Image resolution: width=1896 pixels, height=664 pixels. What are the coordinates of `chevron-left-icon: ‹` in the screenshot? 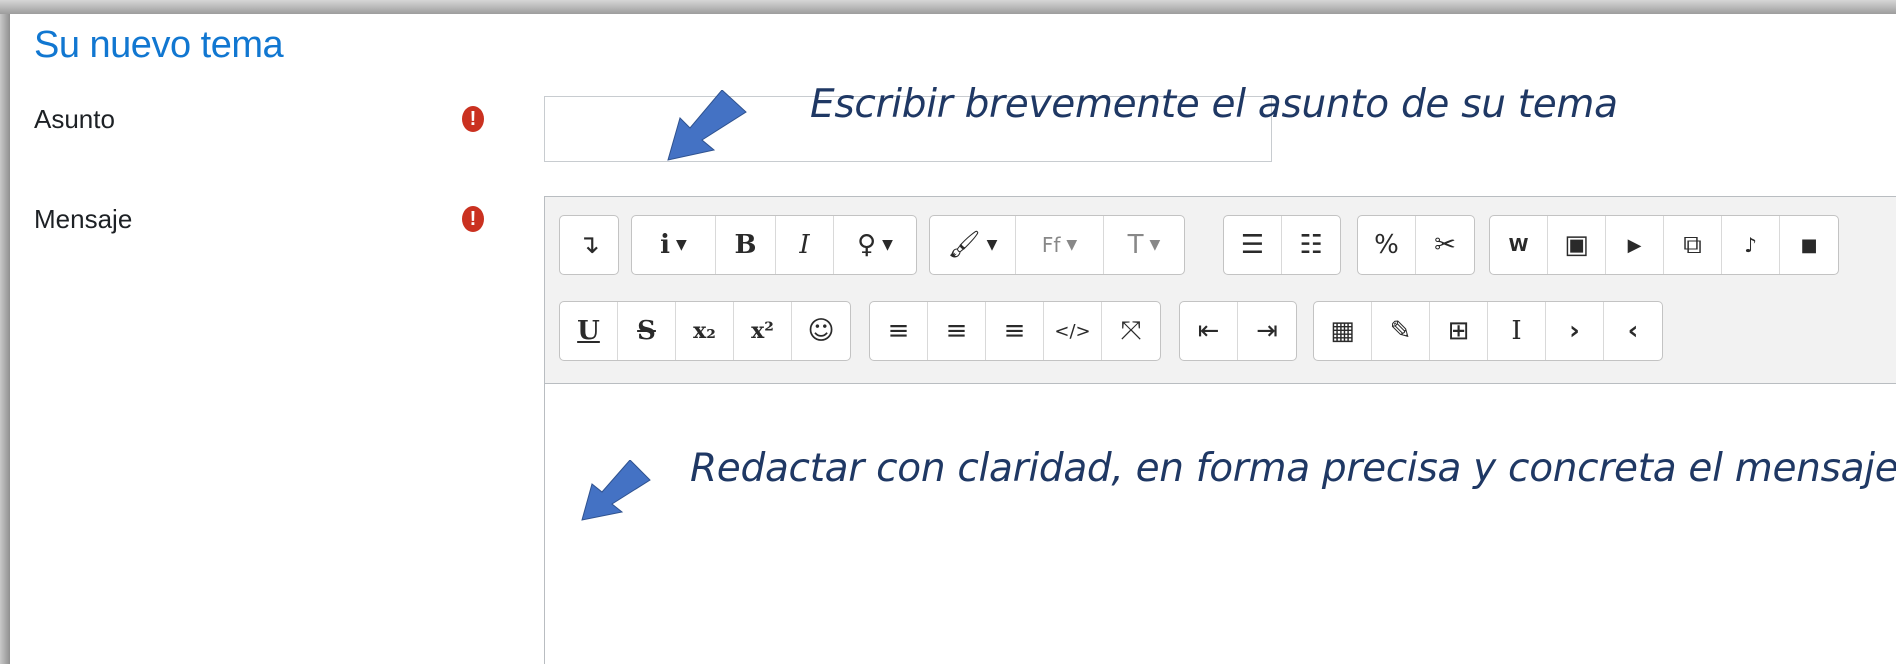 It's located at (1633, 331).